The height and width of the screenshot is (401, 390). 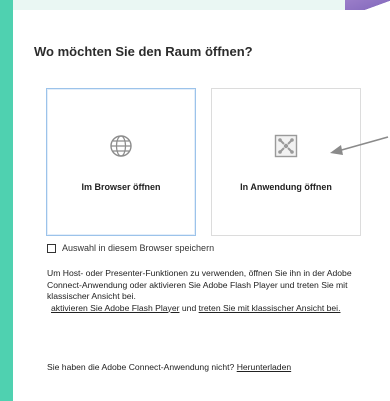 What do you see at coordinates (143, 51) in the screenshot?
I see `dialog-title: Wo möchten Sie den Raum öffnen?` at bounding box center [143, 51].